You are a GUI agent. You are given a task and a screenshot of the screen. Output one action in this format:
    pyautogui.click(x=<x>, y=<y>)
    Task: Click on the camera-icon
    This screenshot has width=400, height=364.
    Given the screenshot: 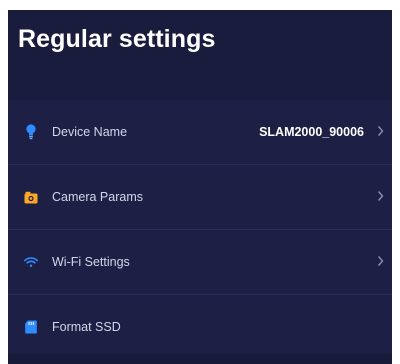 What is the action you would take?
    pyautogui.click(x=31, y=197)
    